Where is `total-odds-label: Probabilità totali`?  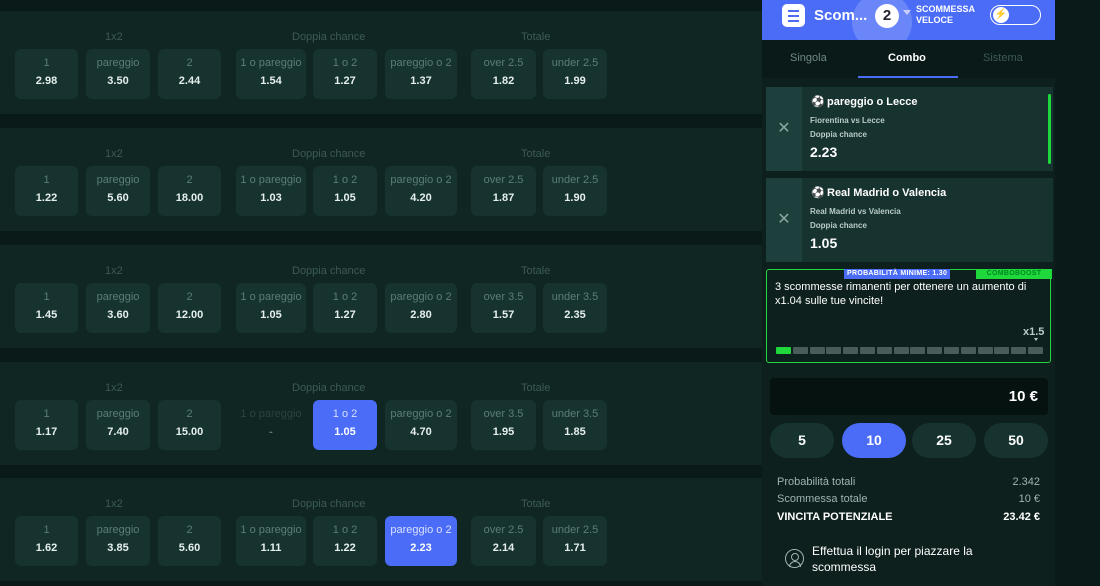
total-odds-label: Probabilità totali is located at coordinates (816, 482).